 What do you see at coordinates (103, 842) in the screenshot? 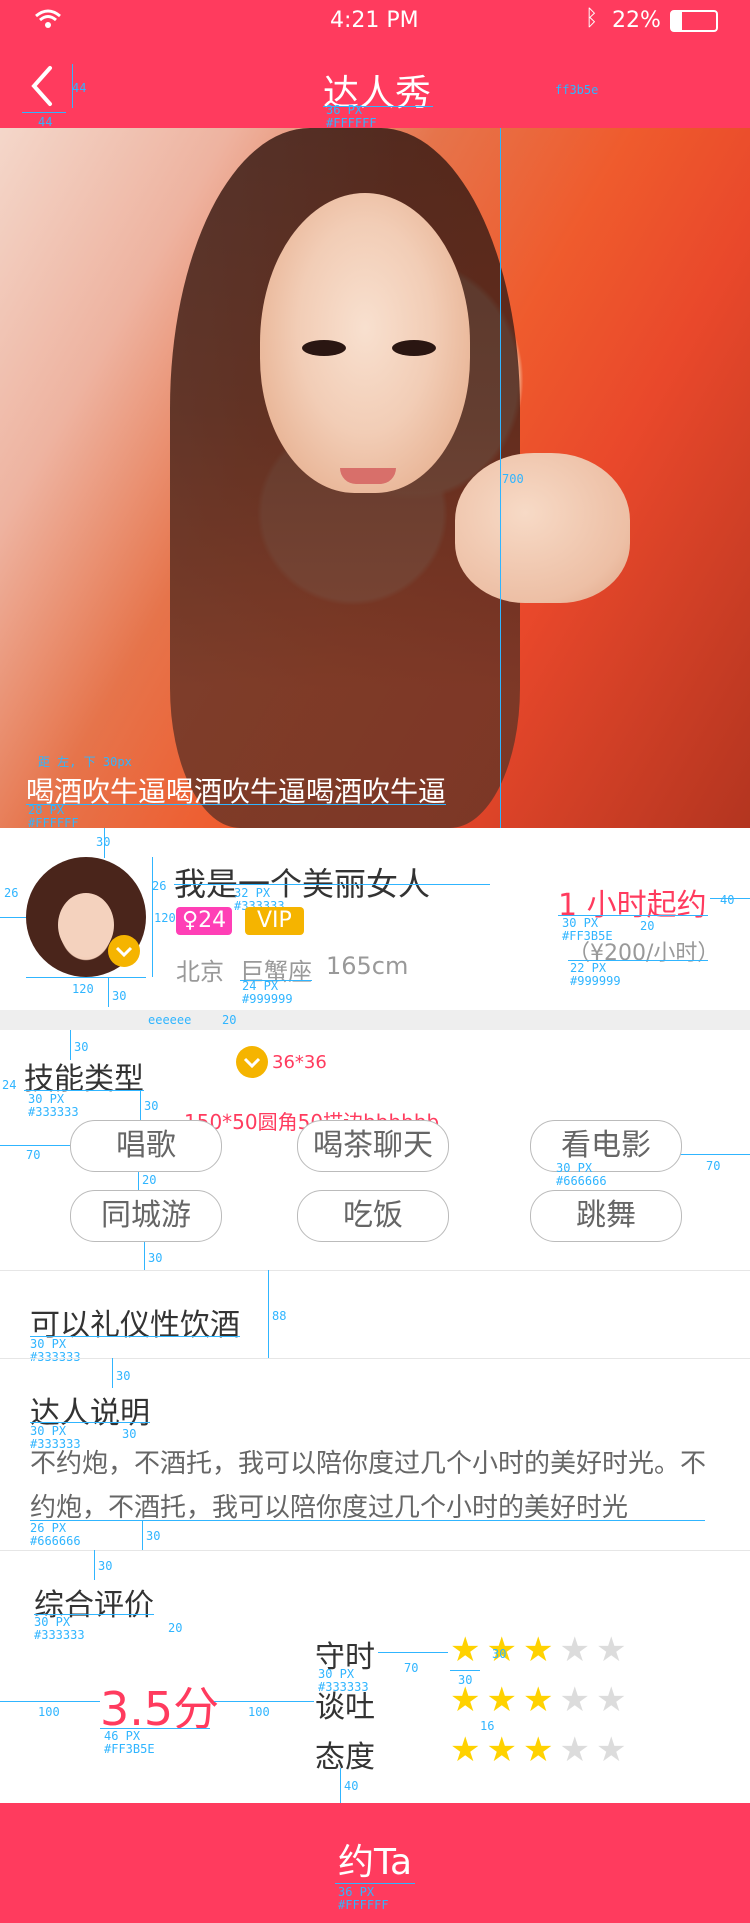
I see `profile-top-note: 30` at bounding box center [103, 842].